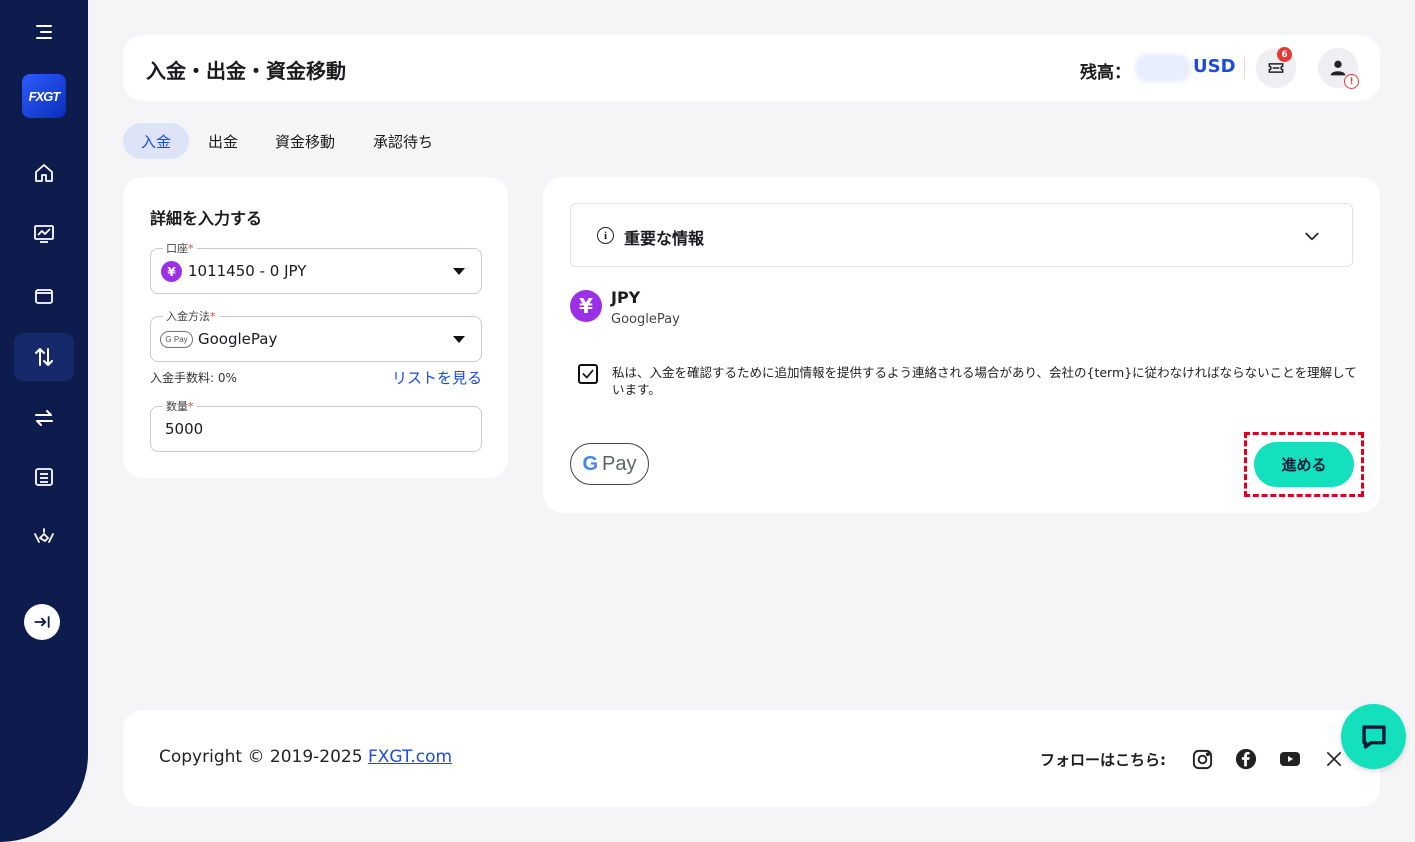 The width and height of the screenshot is (1415, 842). I want to click on amount-input: 数量* 5000, so click(316, 425).